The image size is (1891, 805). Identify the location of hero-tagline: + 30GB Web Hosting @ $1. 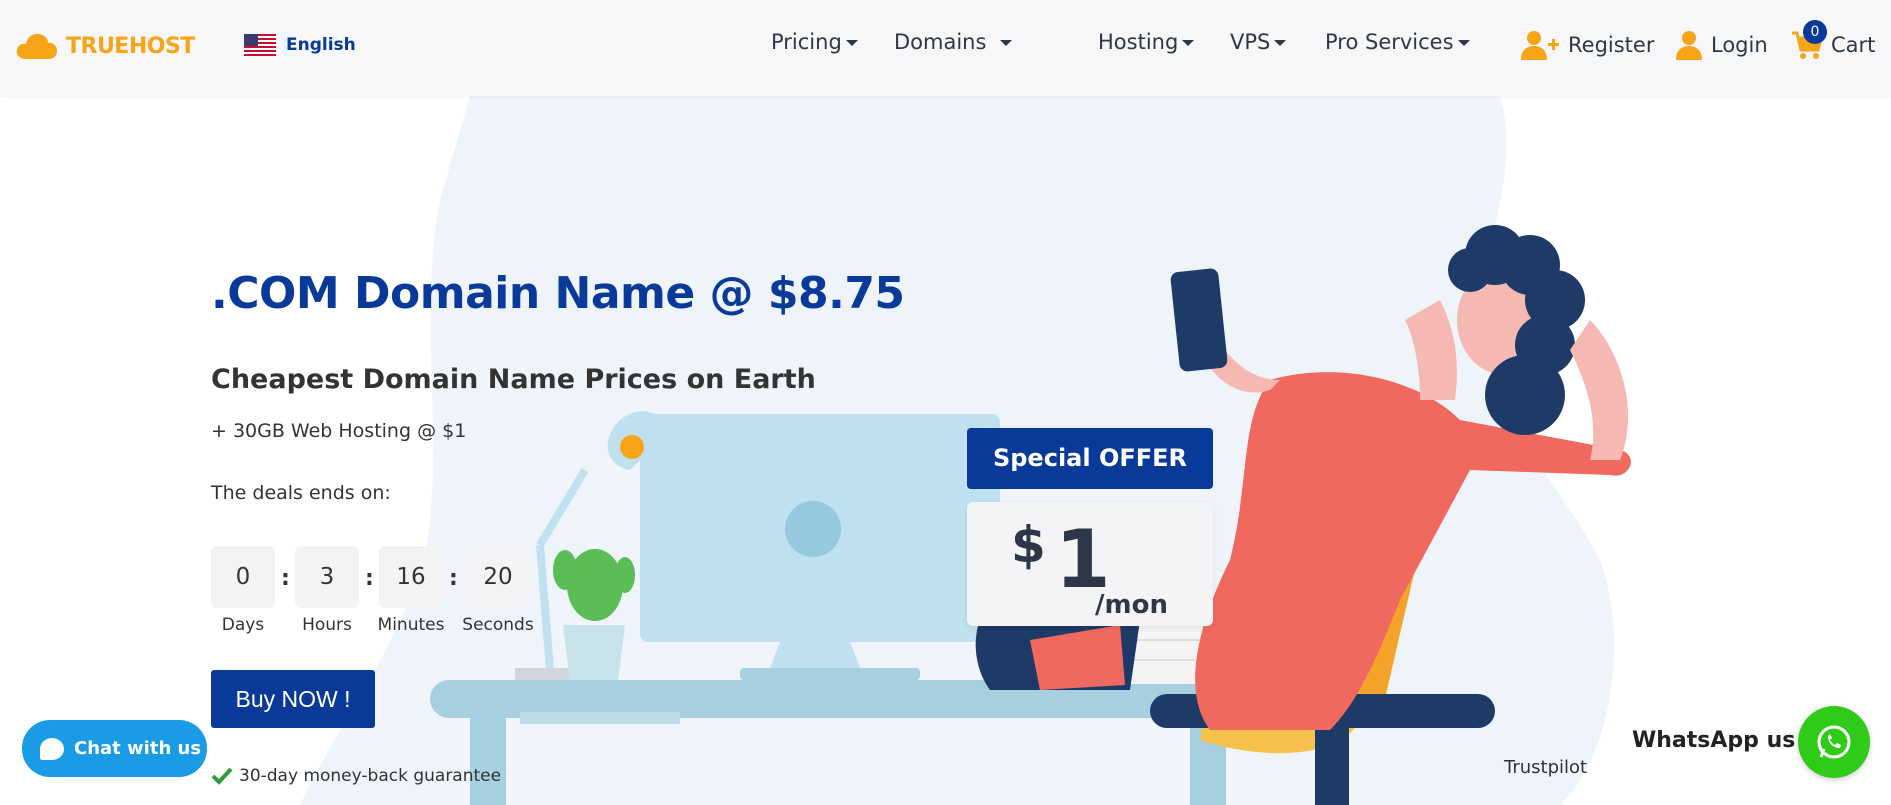
(339, 431).